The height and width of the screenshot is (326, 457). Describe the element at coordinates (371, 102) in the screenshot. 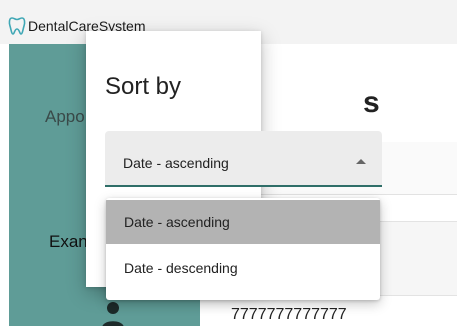

I see `page-title-fragment: s` at that location.